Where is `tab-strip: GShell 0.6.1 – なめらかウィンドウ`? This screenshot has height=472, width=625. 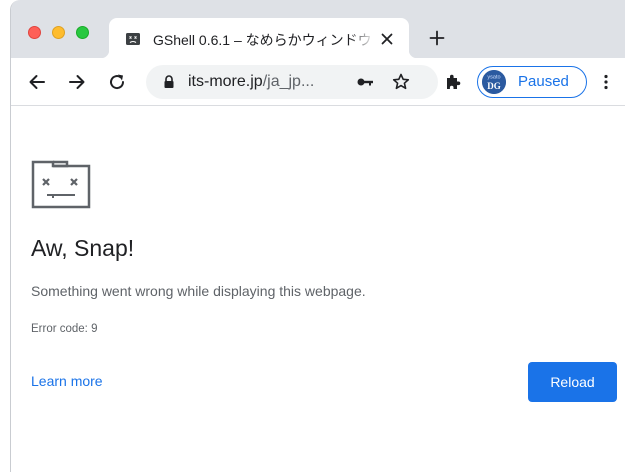 tab-strip: GShell 0.6.1 – なめらかウィンドウ is located at coordinates (318, 29).